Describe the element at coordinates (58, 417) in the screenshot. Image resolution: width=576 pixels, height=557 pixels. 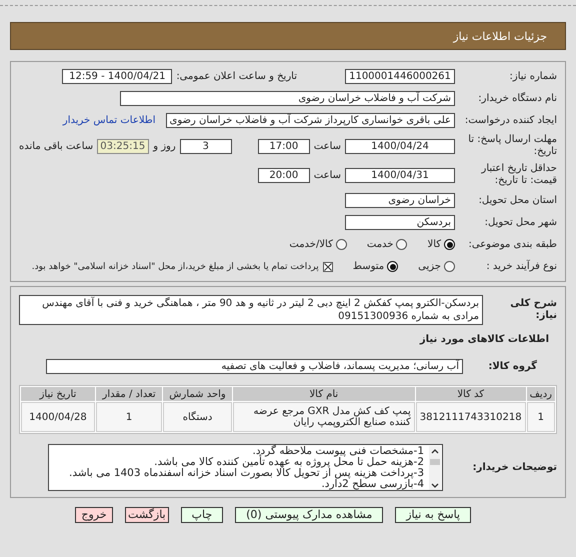
I see `table-cell: 1400/04/28` at that location.